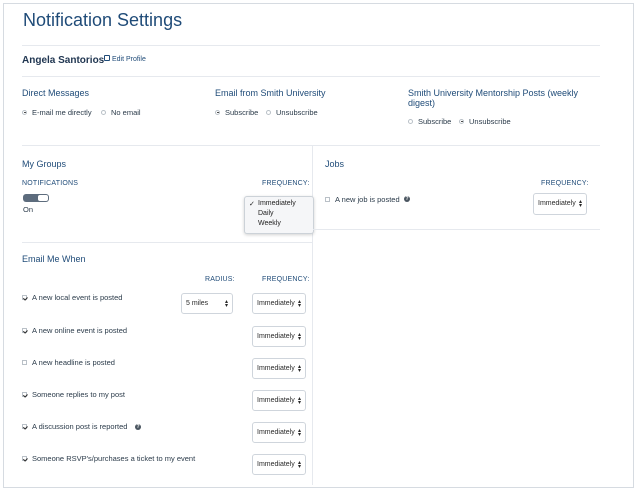 This screenshot has height=492, width=639. What do you see at coordinates (56, 93) in the screenshot?
I see `direct-messages-title: Direct Messages` at bounding box center [56, 93].